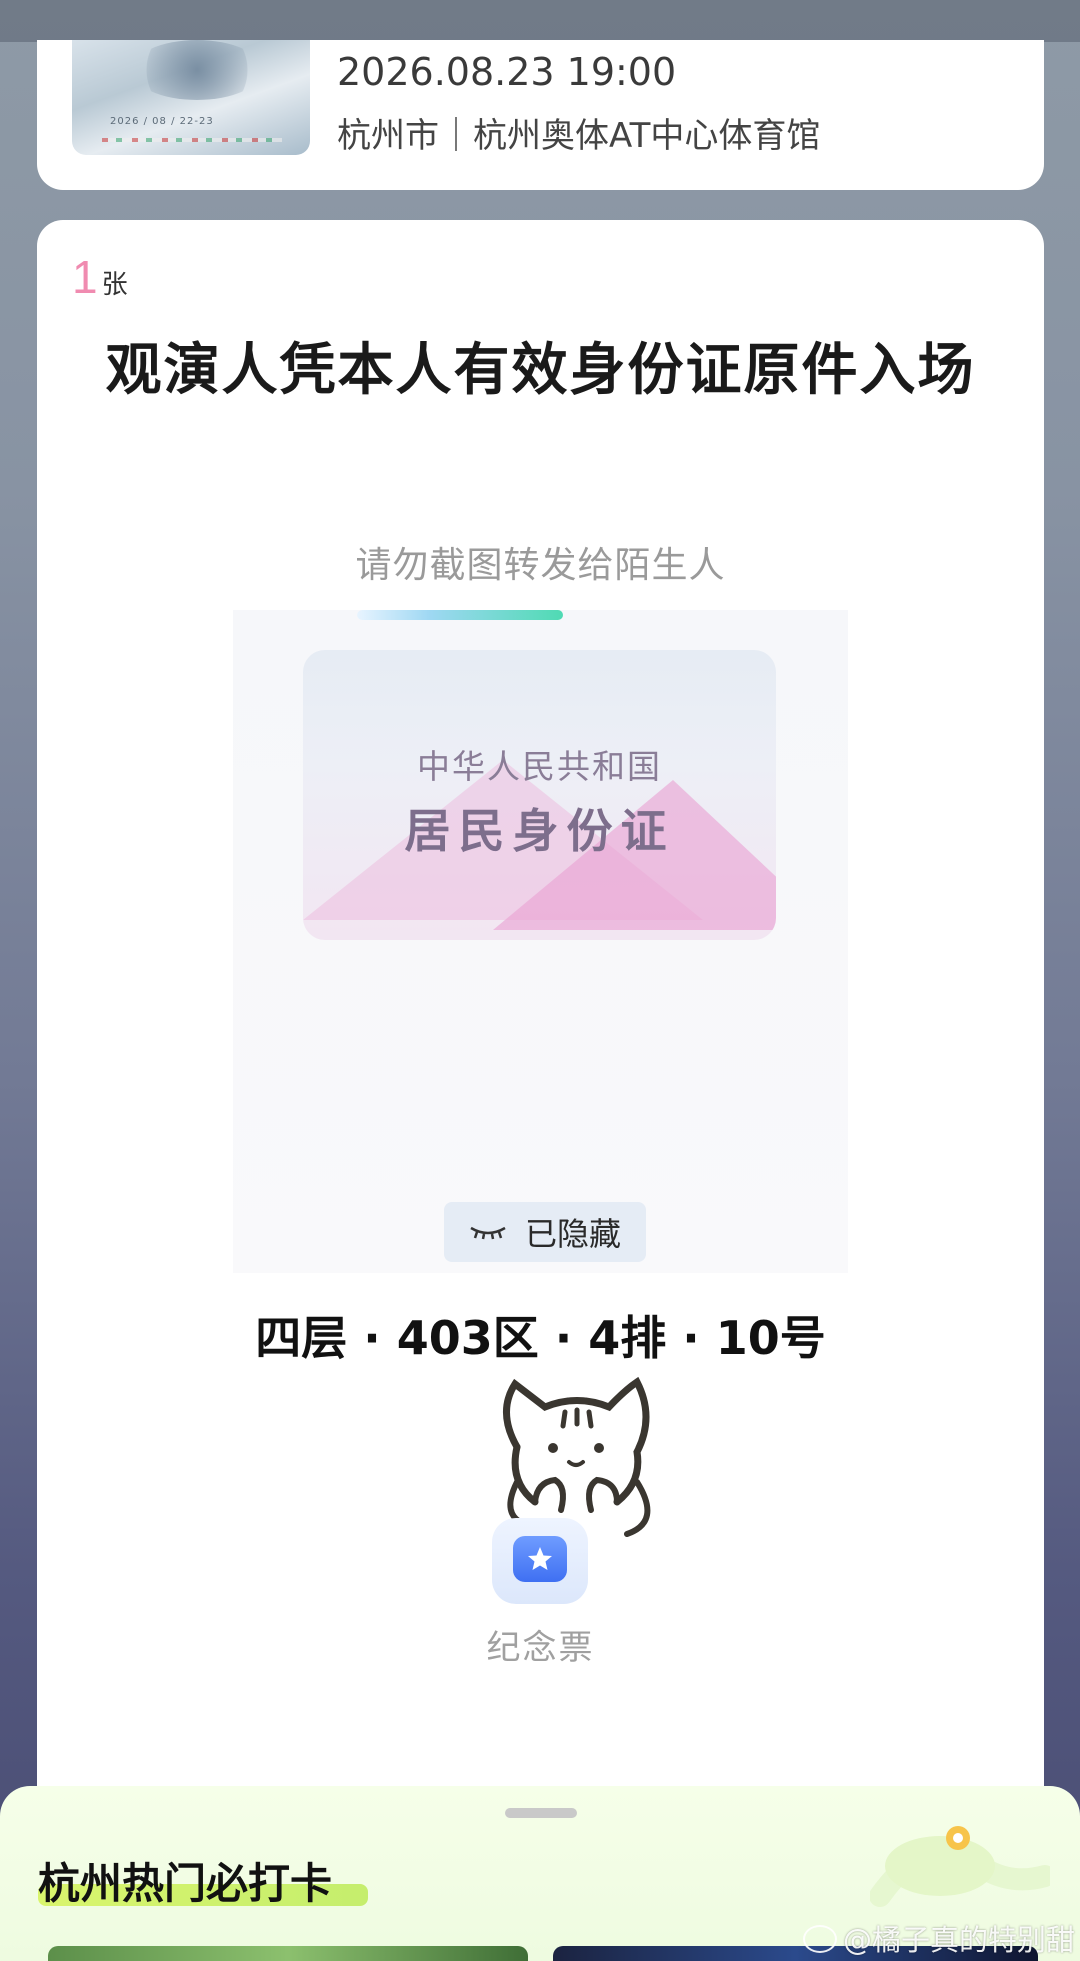  I want to click on screenshot-warning: 请勿截图转发给陌生人, so click(540, 565).